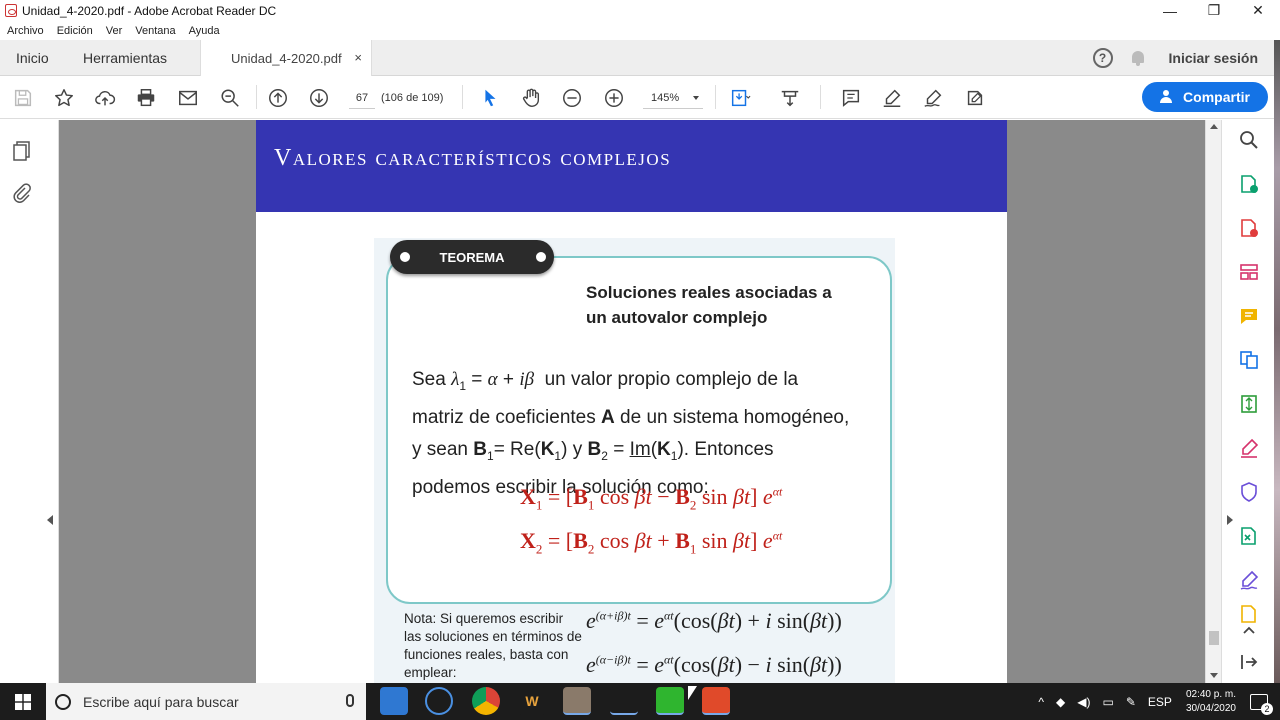 This screenshot has height=720, width=1280. What do you see at coordinates (125, 58) in the screenshot?
I see `tab-tools: Herramientas` at bounding box center [125, 58].